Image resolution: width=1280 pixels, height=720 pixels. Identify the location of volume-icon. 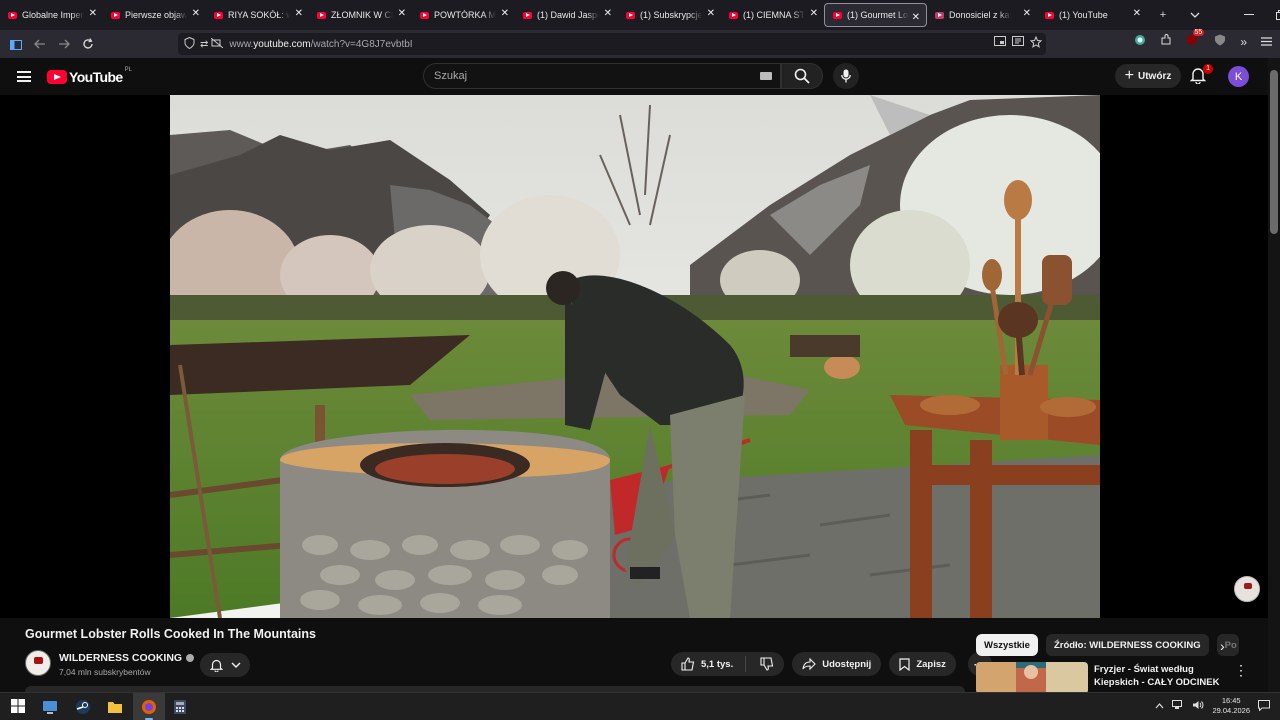
(1198, 706).